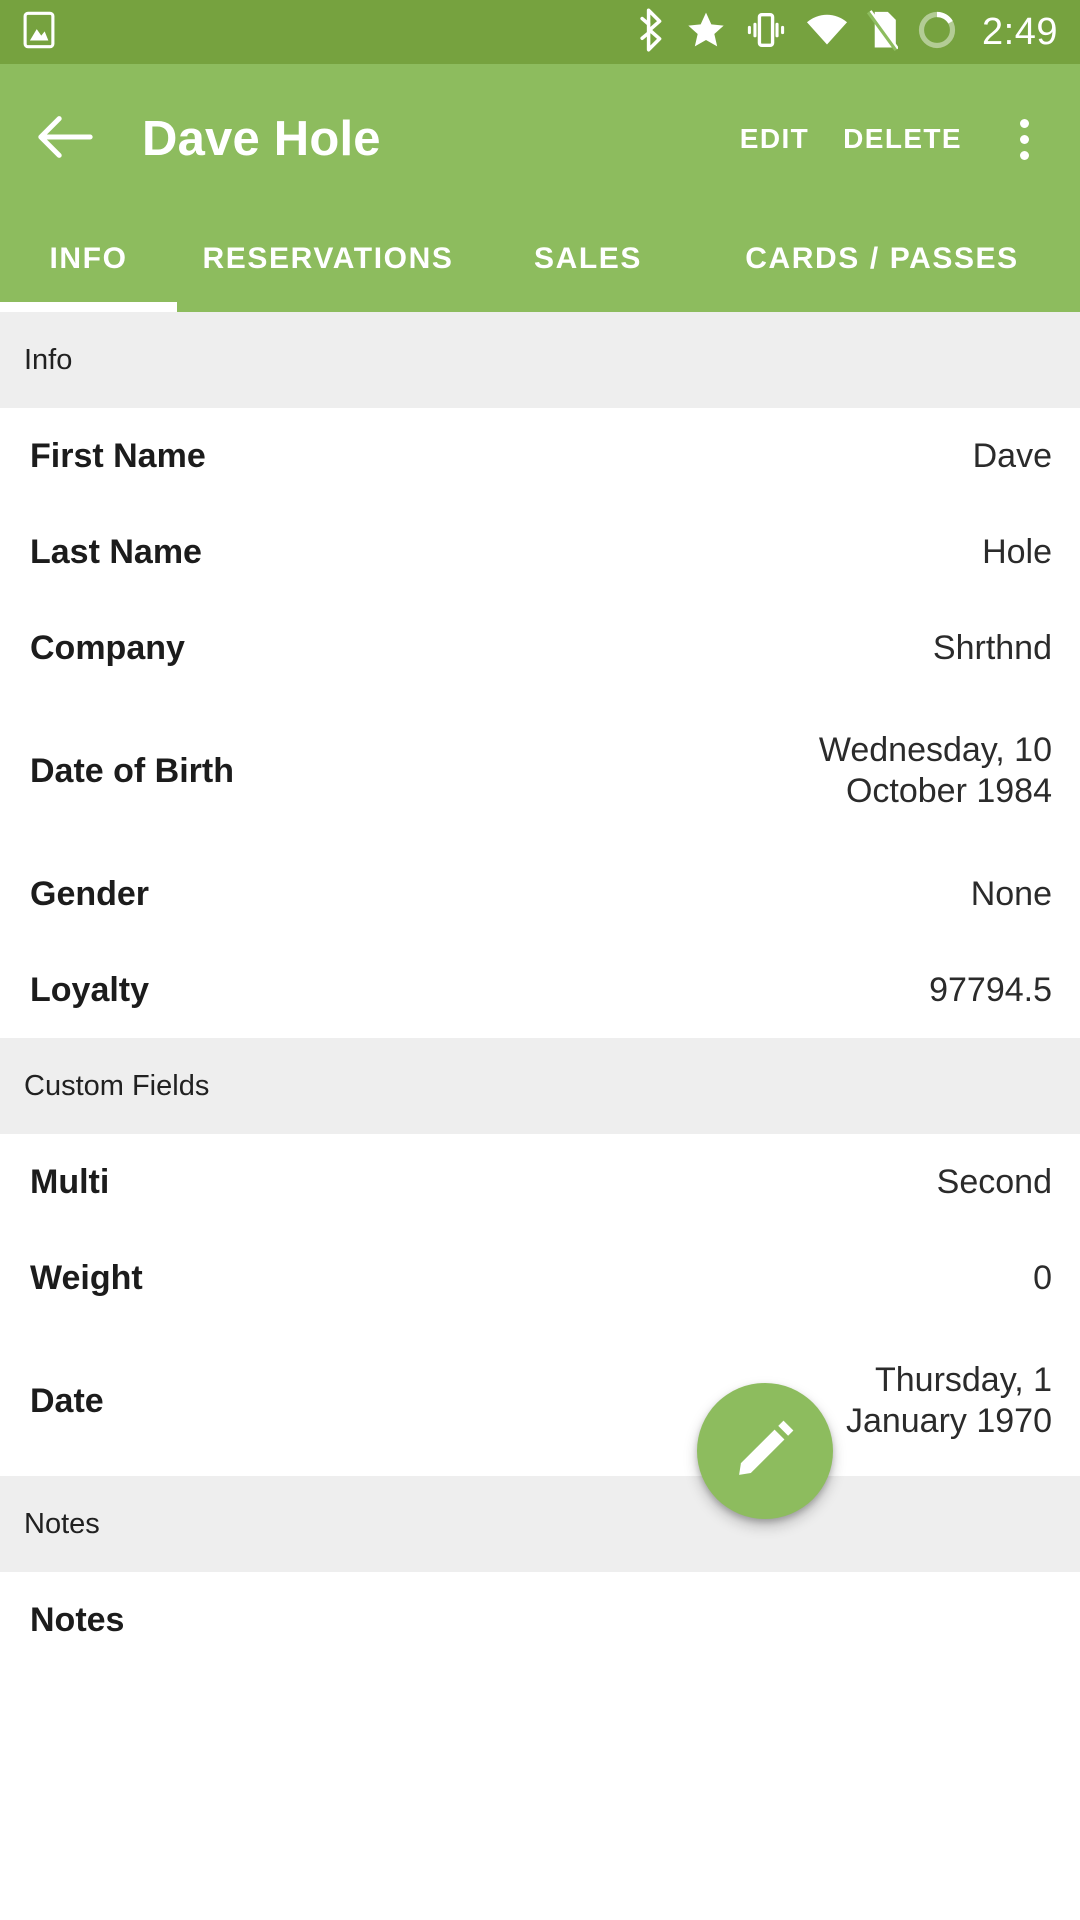  Describe the element at coordinates (882, 277) in the screenshot. I see `tab-cards-passes: CARDS / PASSES` at that location.